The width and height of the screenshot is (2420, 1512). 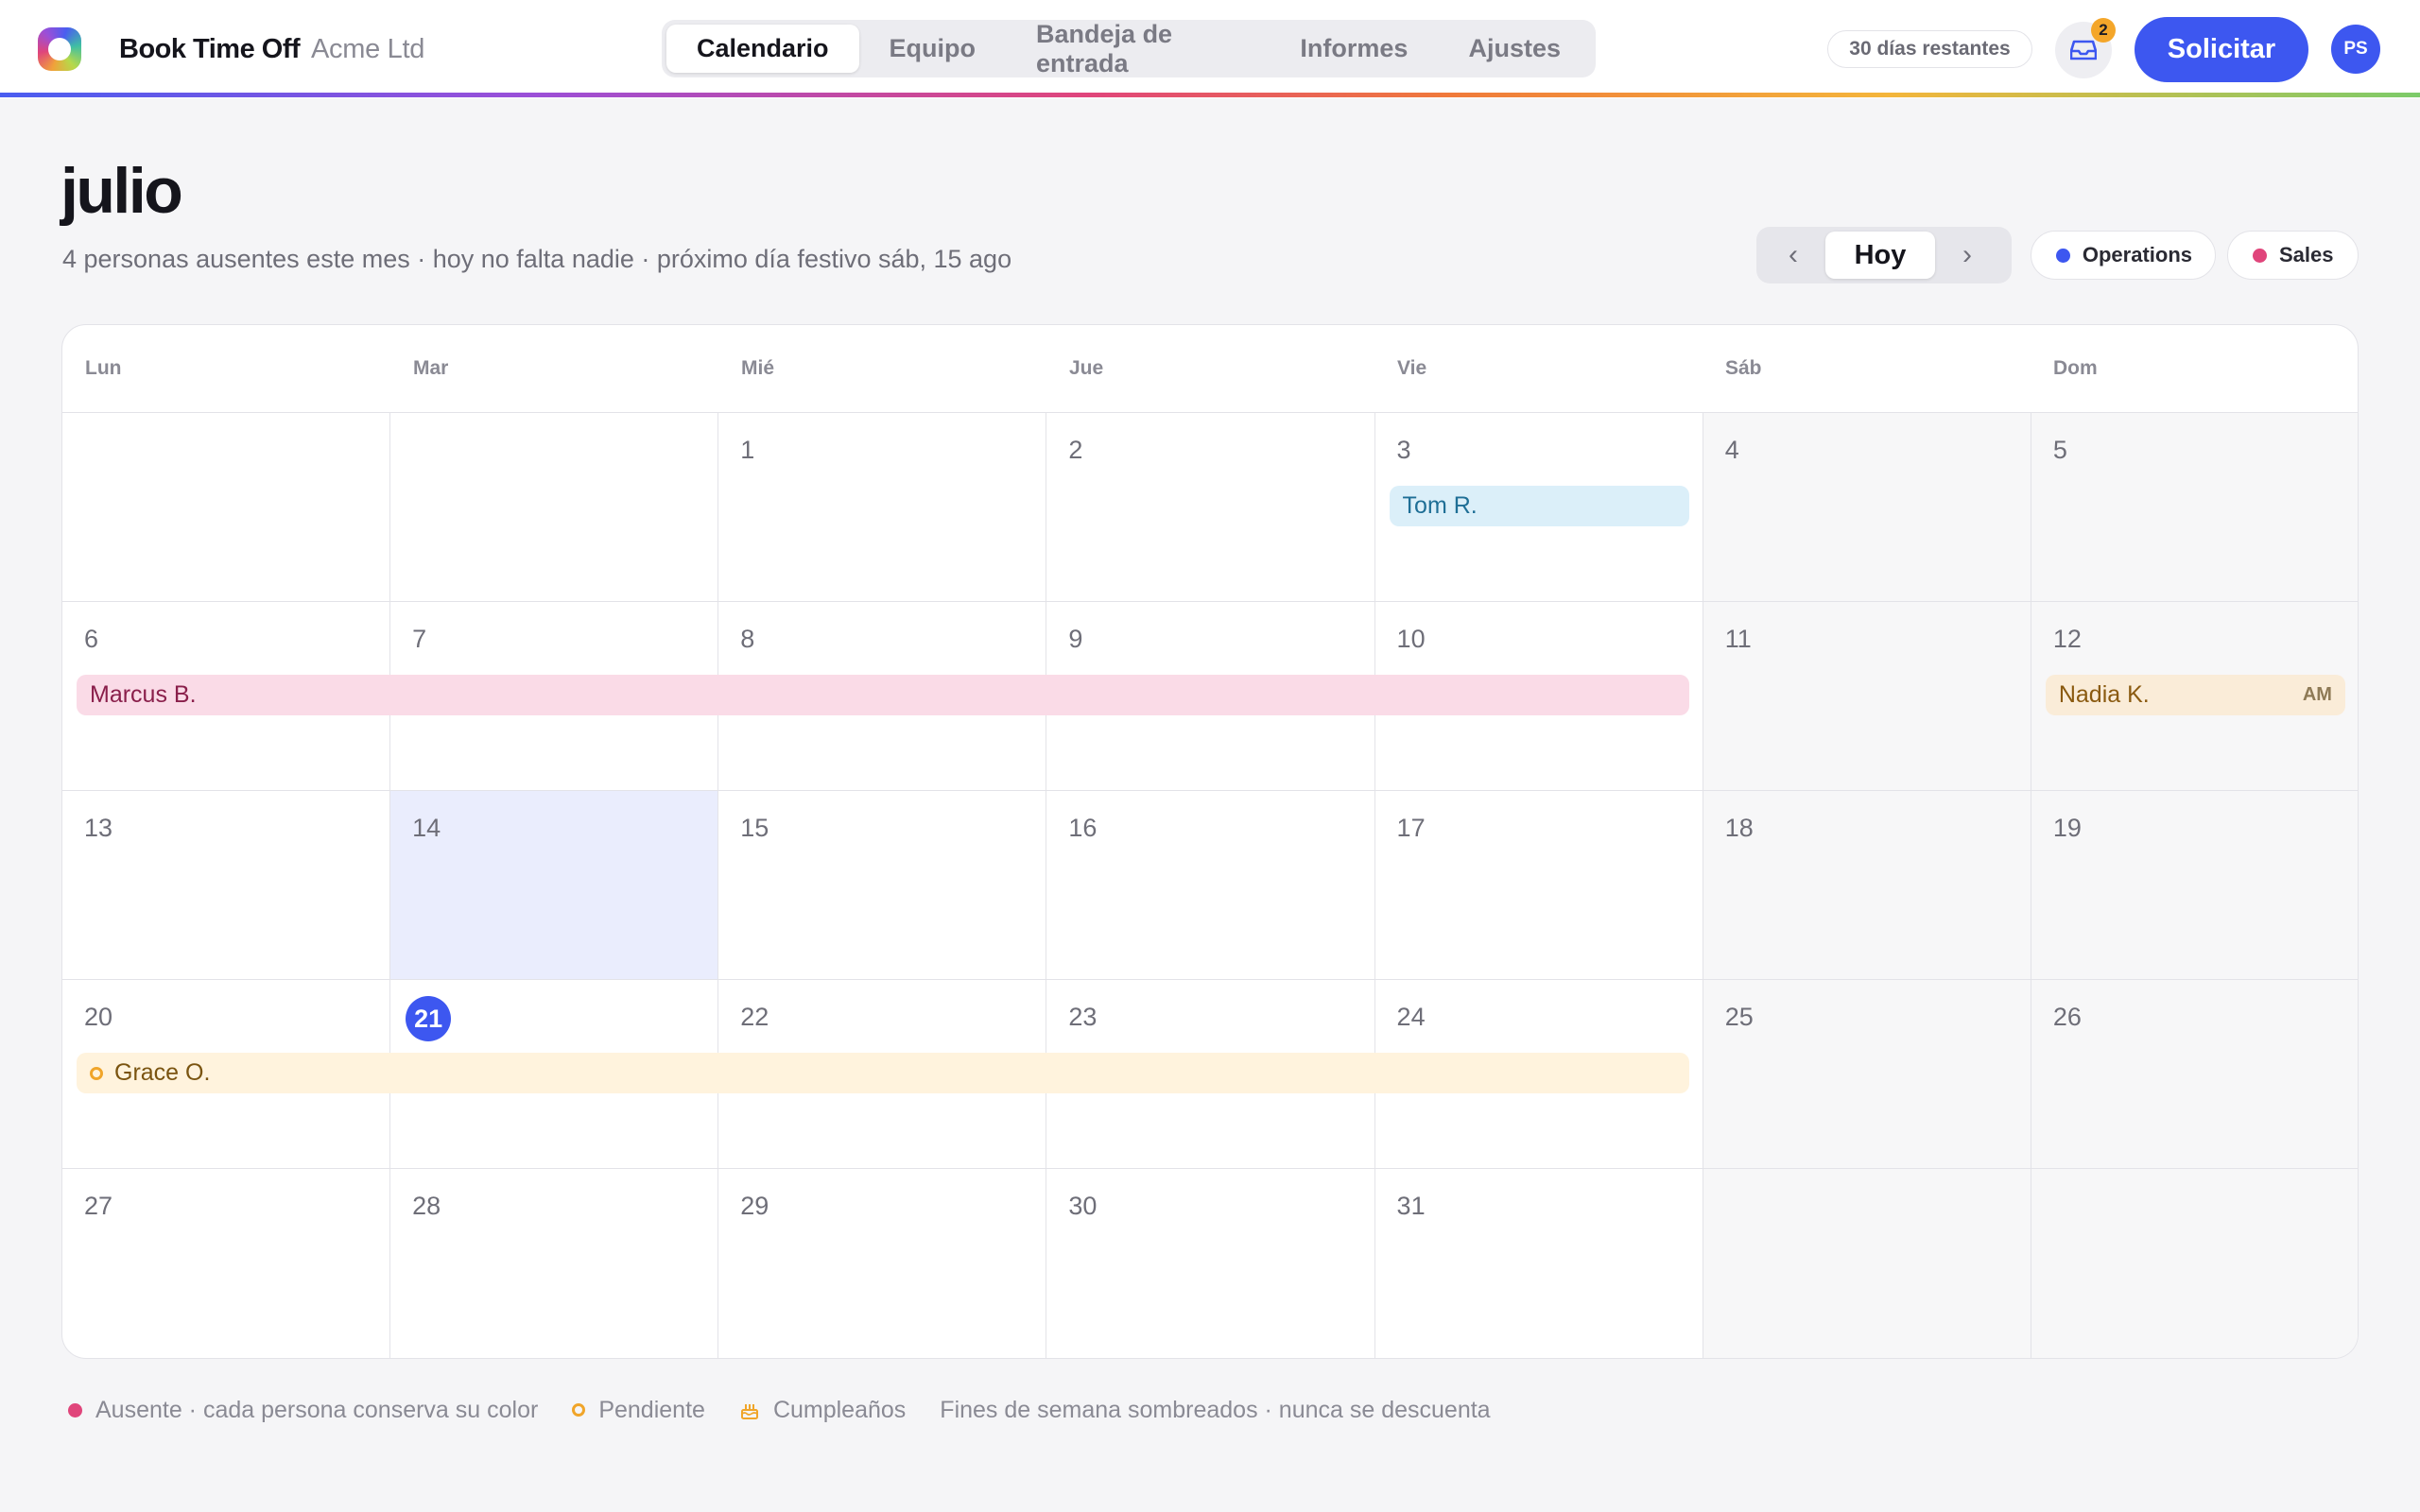 I want to click on weekday-label: Jue, so click(x=1086, y=368).